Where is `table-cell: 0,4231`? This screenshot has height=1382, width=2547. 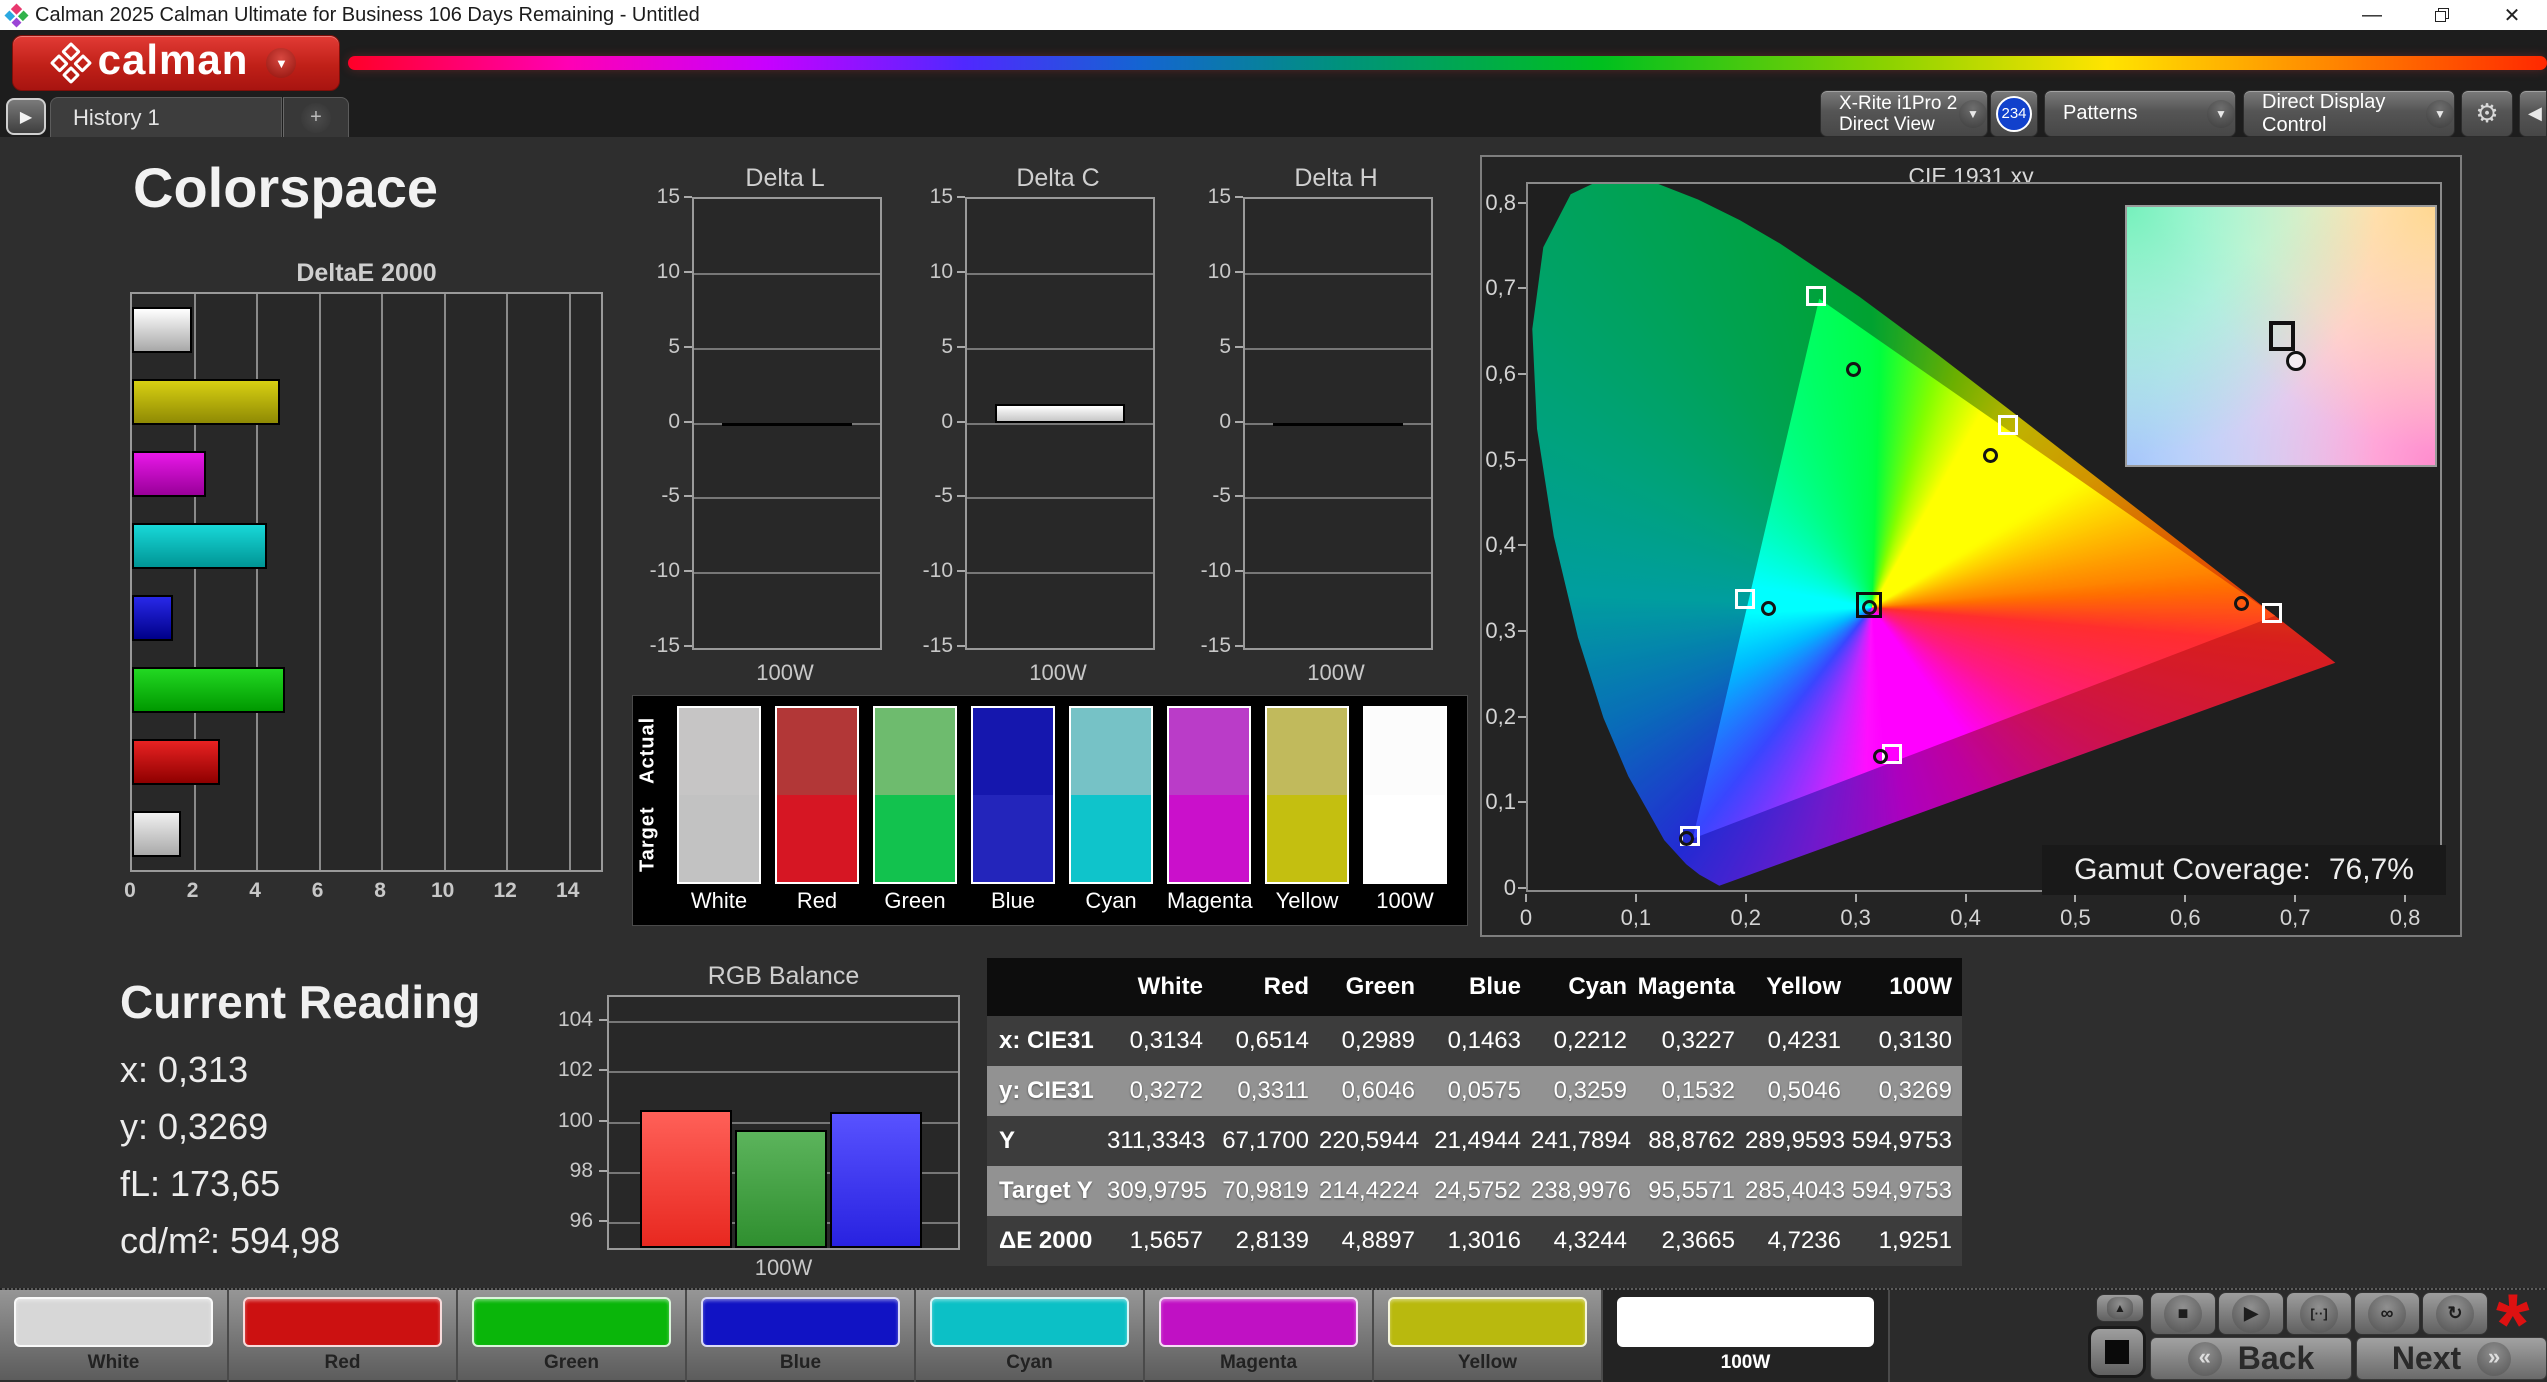 table-cell: 0,4231 is located at coordinates (1798, 1041).